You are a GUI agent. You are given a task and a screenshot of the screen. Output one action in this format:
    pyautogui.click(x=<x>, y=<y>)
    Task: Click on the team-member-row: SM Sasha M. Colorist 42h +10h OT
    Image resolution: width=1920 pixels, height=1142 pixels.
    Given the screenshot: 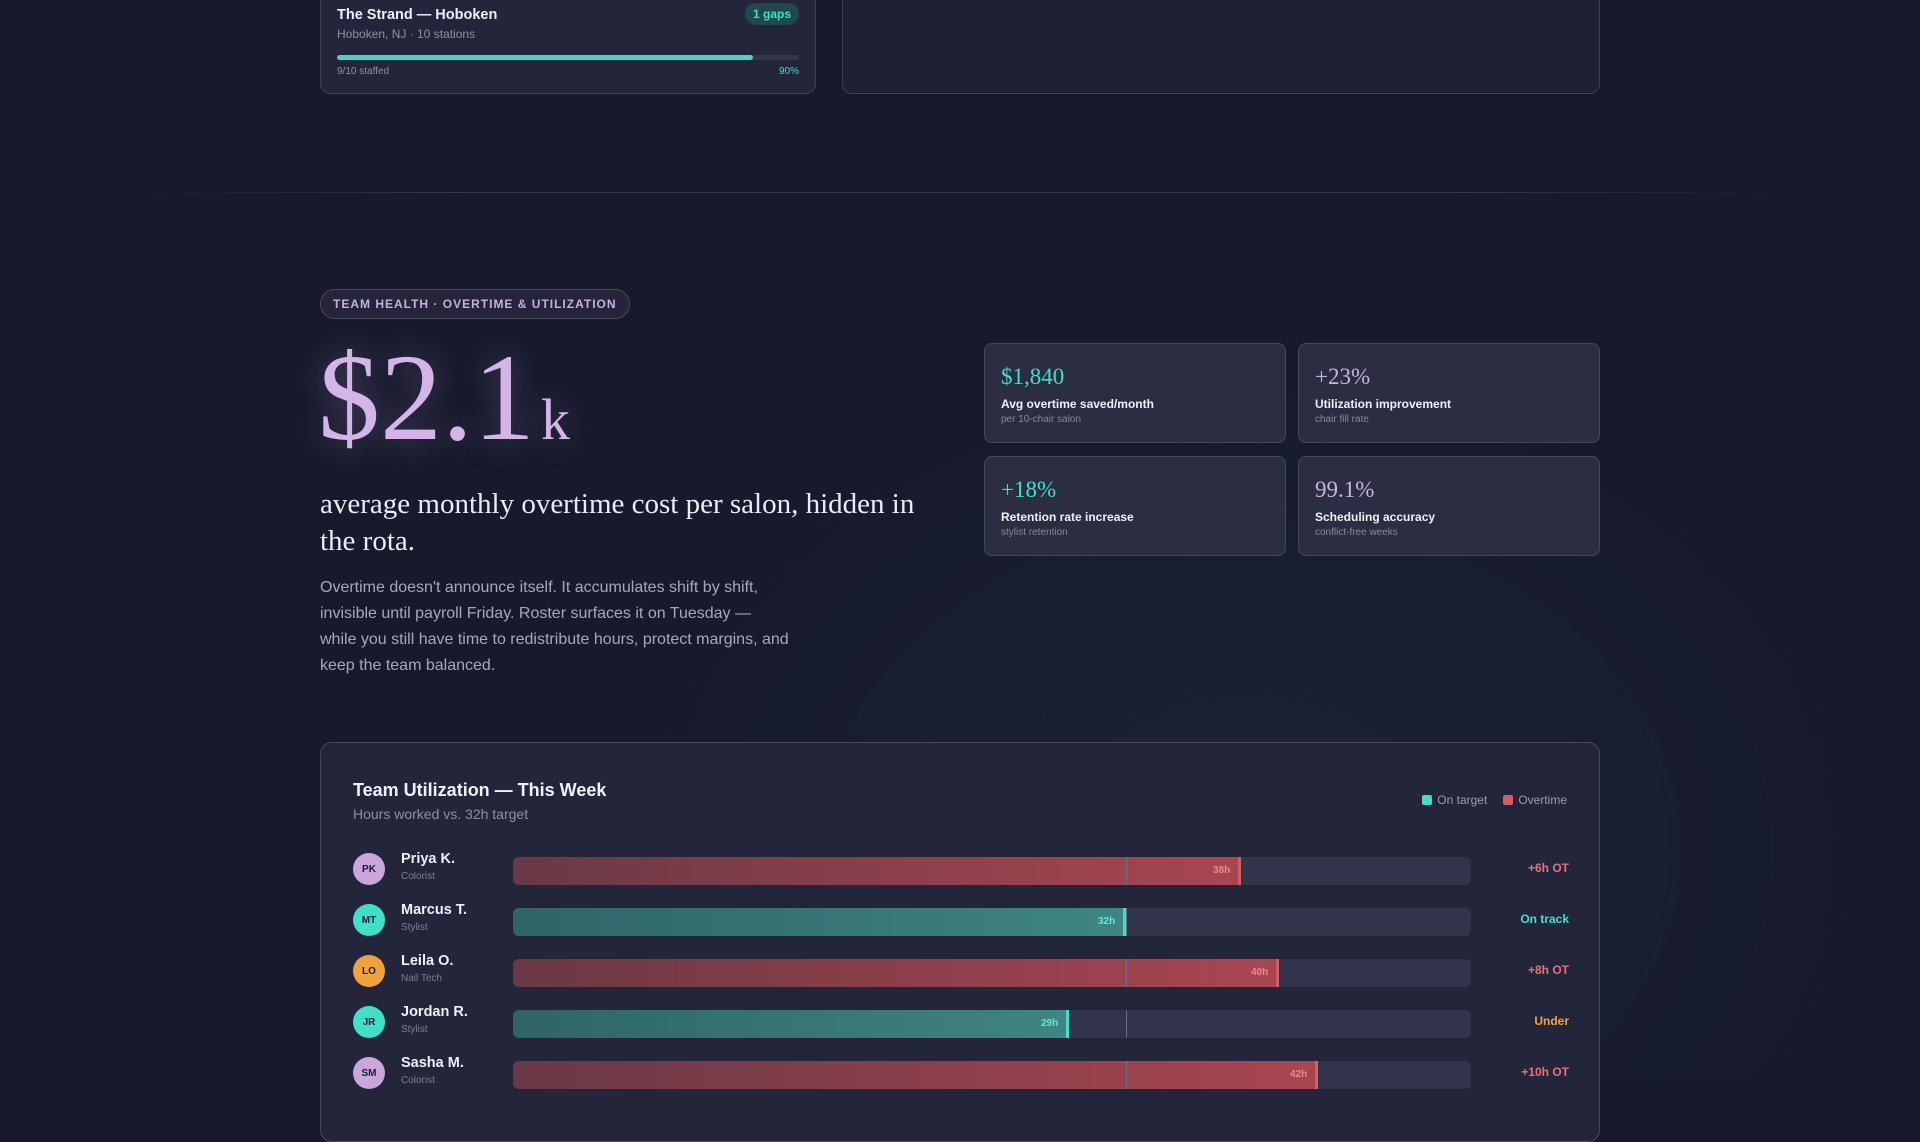 What is the action you would take?
    pyautogui.click(x=961, y=1073)
    